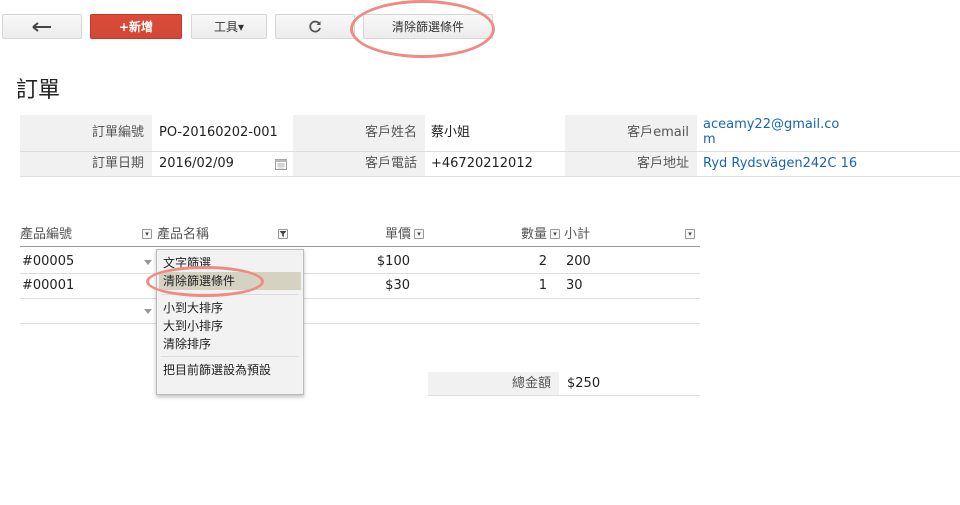  I want to click on email-value: aceamy22@gmail.co m, so click(773, 134).